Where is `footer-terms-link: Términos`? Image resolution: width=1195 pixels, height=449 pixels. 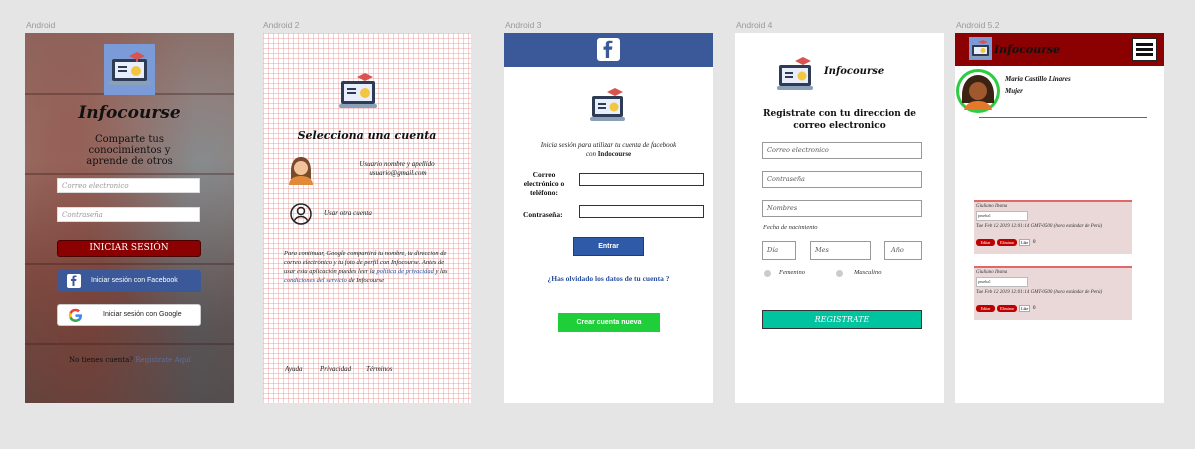 footer-terms-link: Términos is located at coordinates (379, 369).